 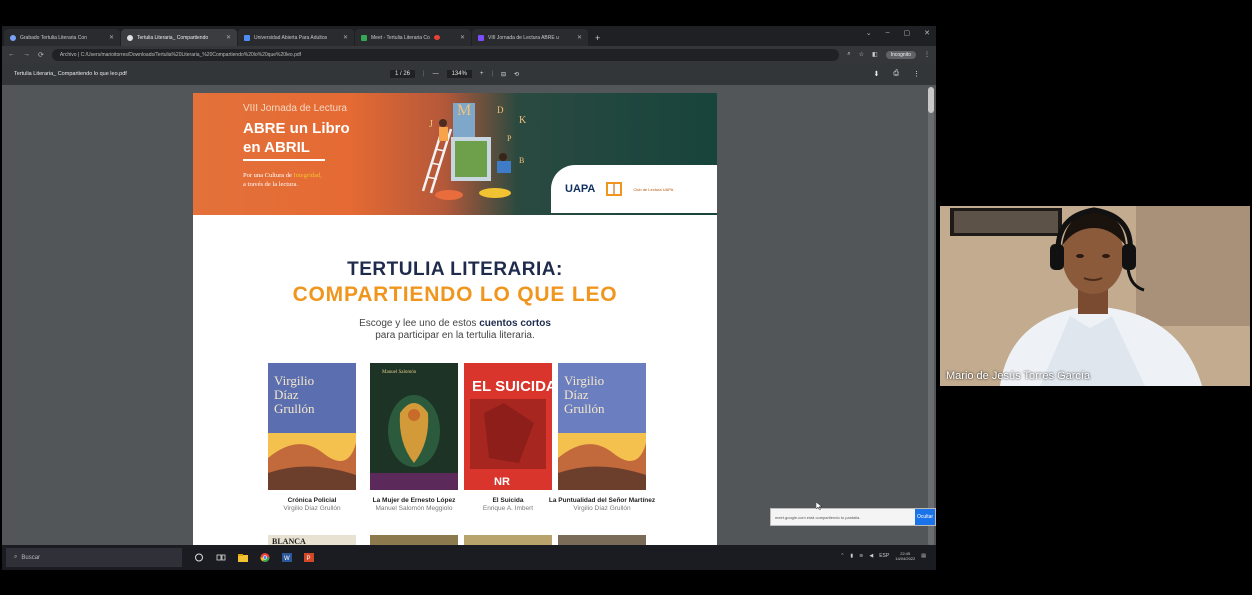 I want to click on cultura-highlight: Integridad,, so click(x=307, y=175).